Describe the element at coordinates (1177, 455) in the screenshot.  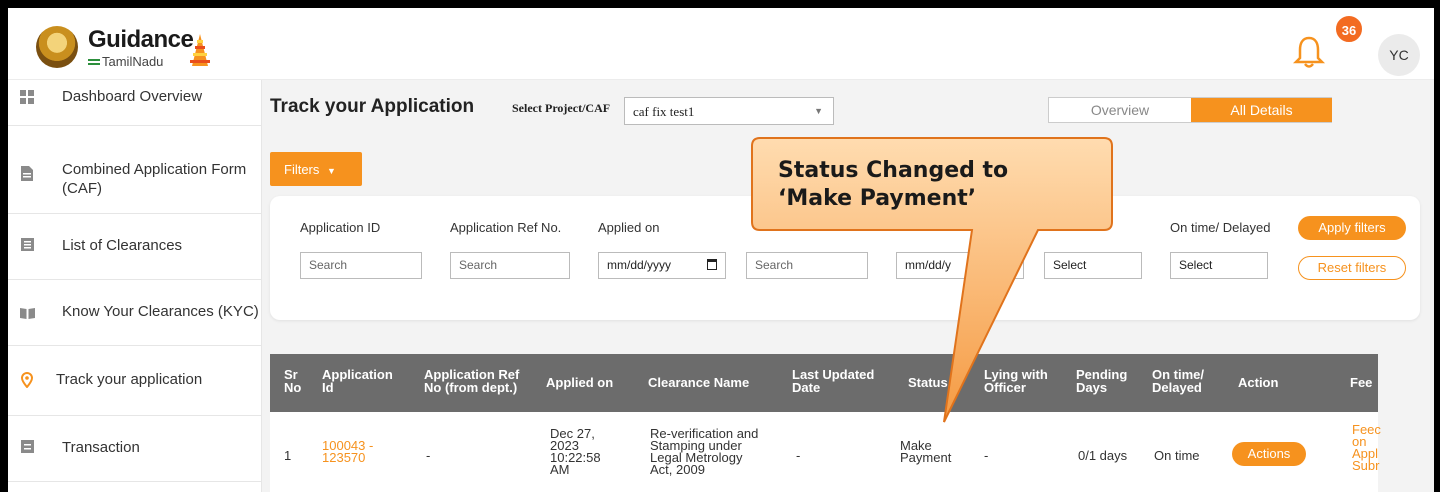
I see `cell-ontime: On time` at that location.